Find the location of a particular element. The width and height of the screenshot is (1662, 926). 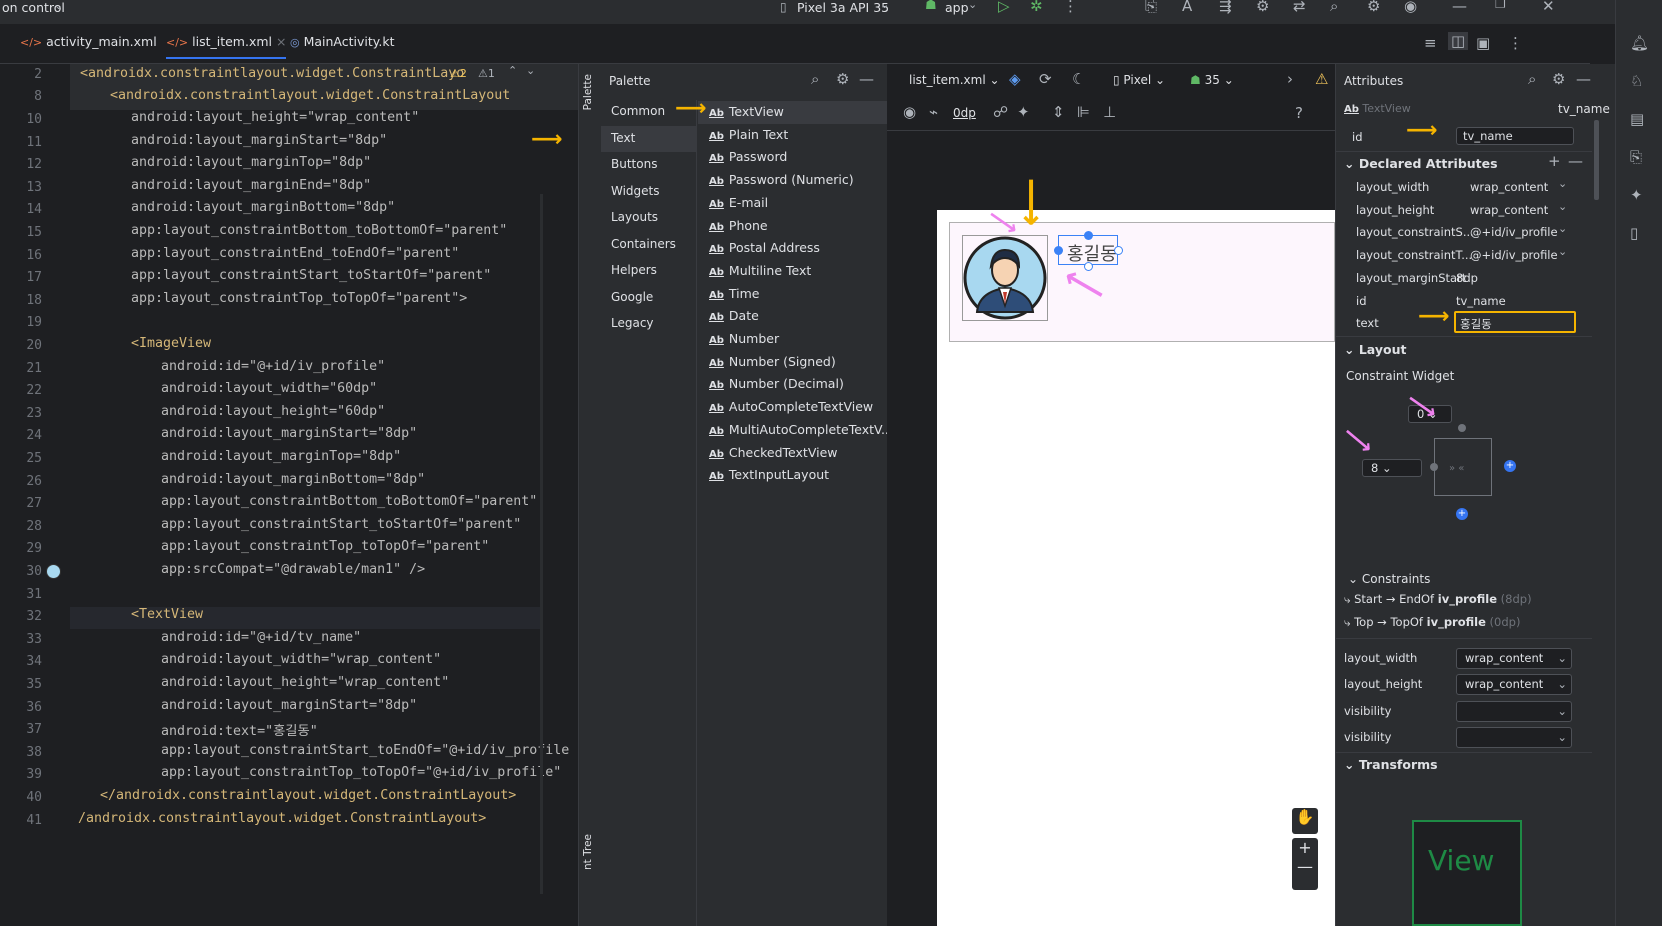

property-dropdown: wrap_content ⌄ is located at coordinates (1514, 685).